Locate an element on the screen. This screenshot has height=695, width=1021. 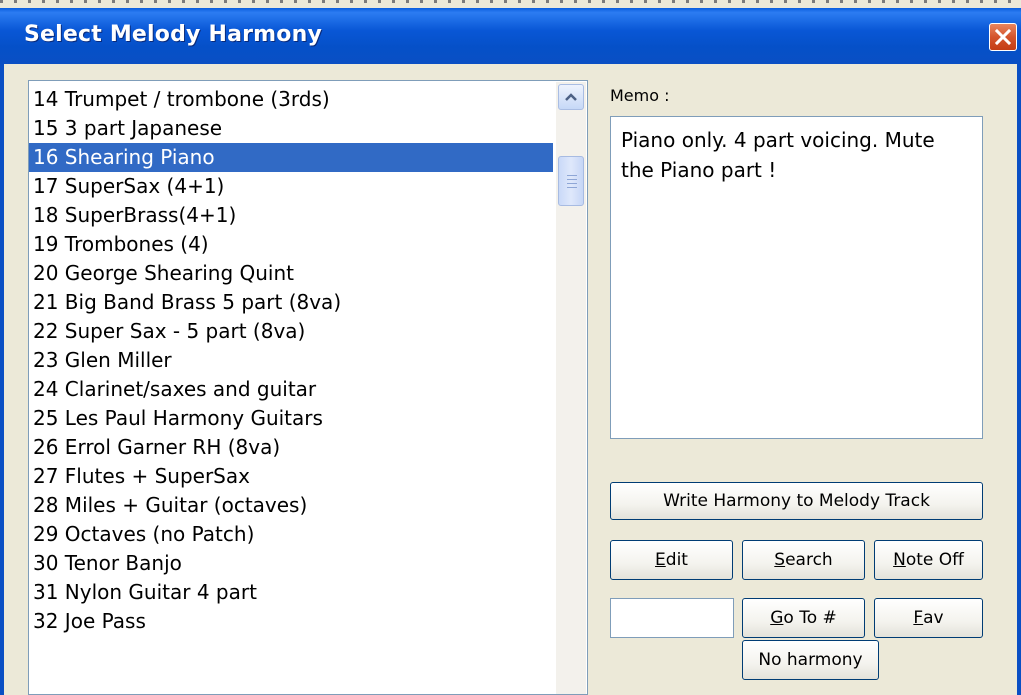
write-harmony-button: Write Harmony to Melody Track is located at coordinates (796, 501).